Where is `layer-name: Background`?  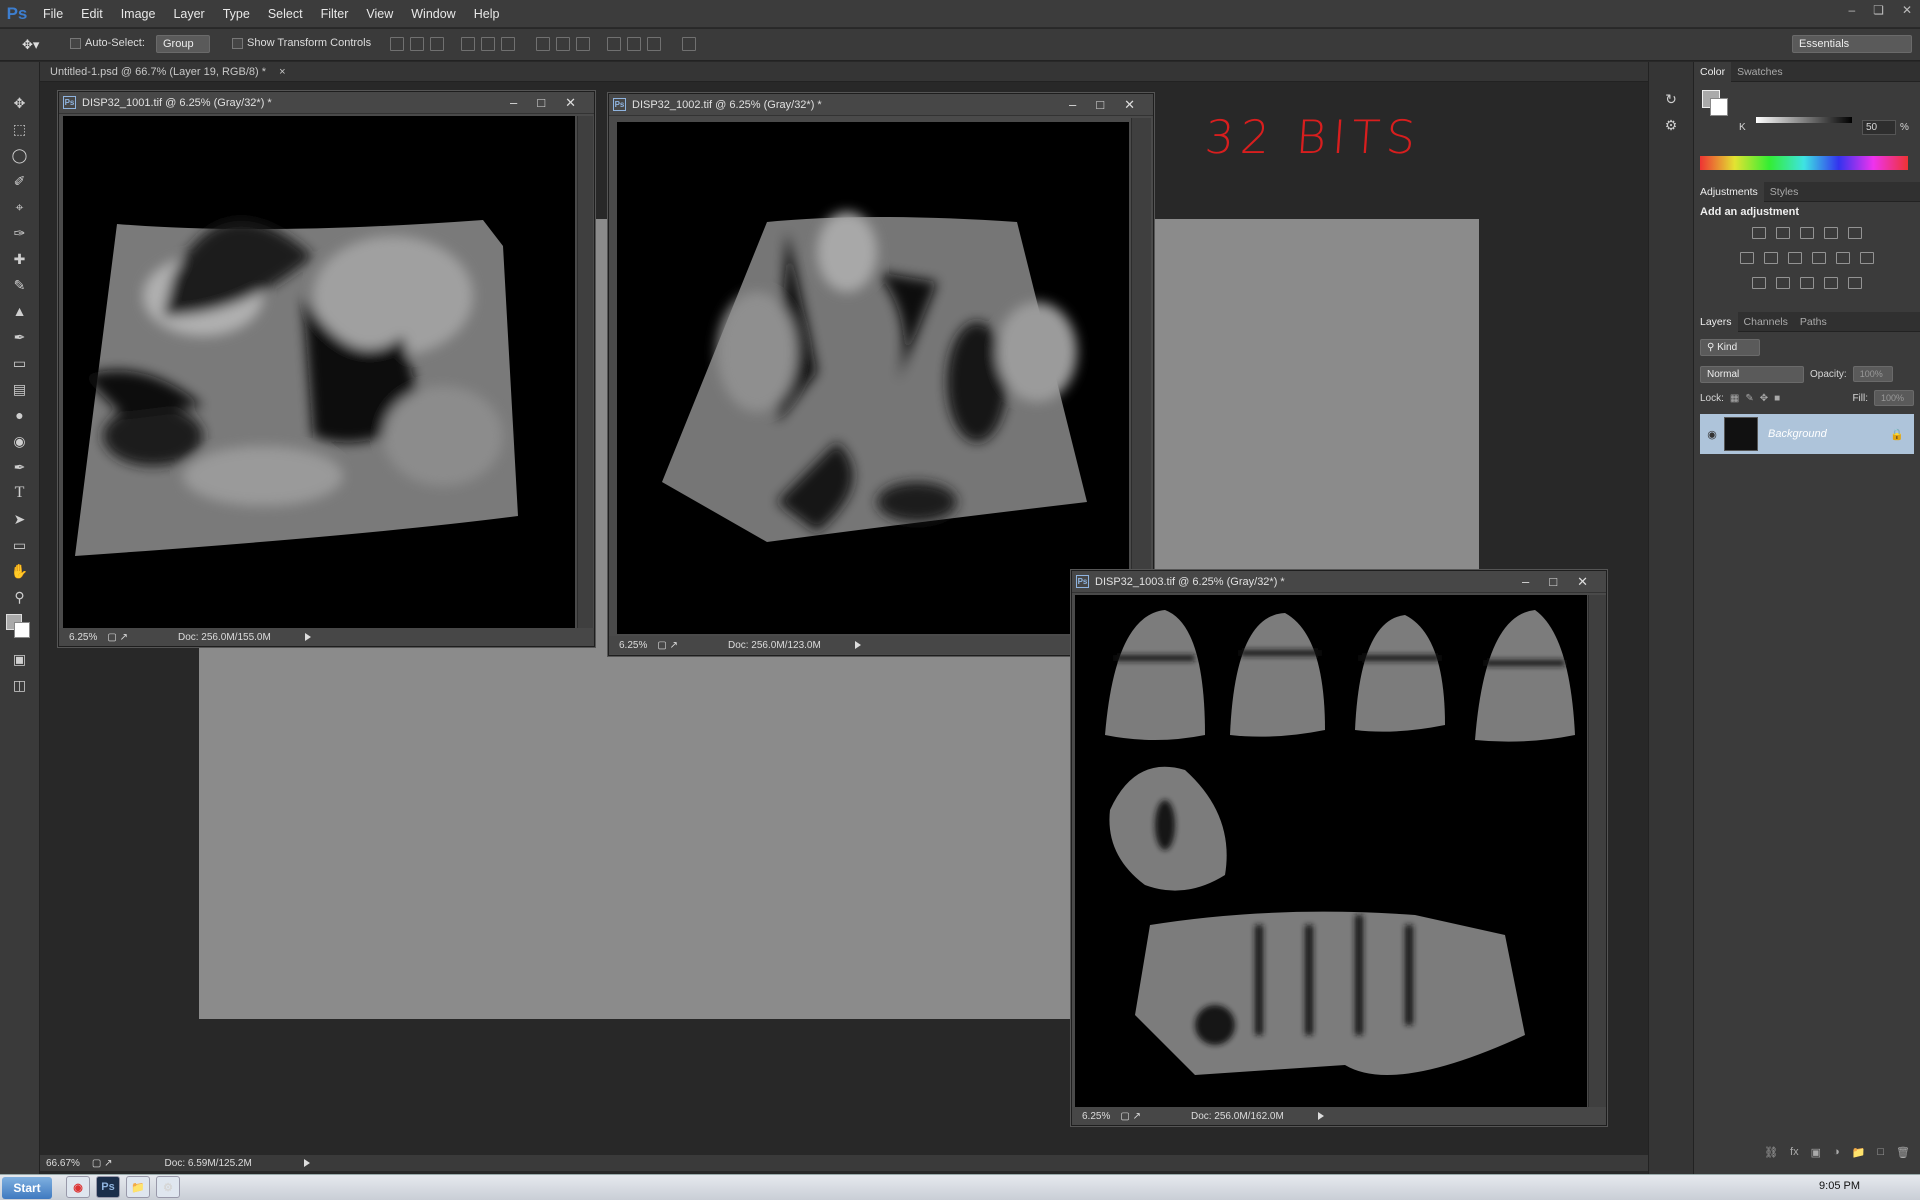
layer-name: Background is located at coordinates (1797, 434).